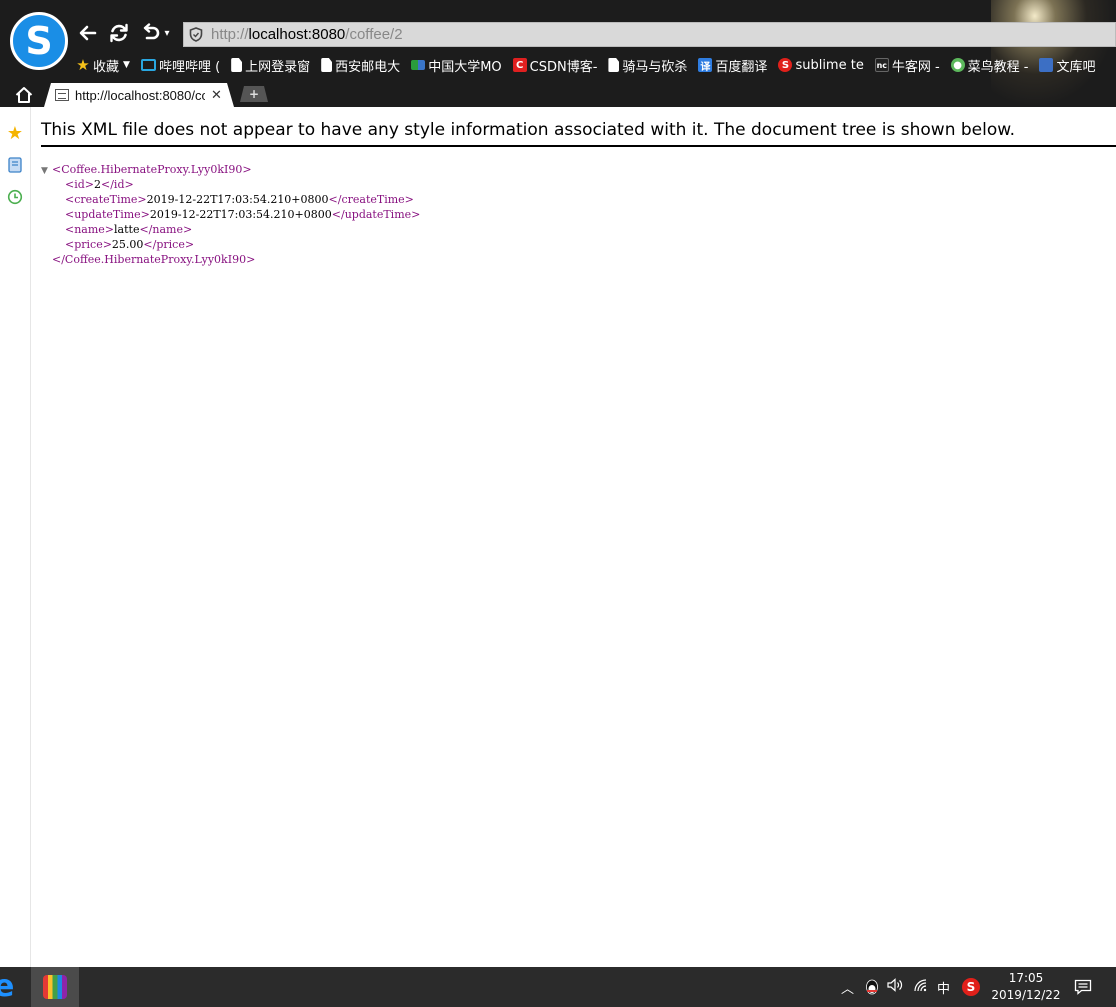 This screenshot has width=1116, height=1007. What do you see at coordinates (151, 31) in the screenshot?
I see `undo-icon` at bounding box center [151, 31].